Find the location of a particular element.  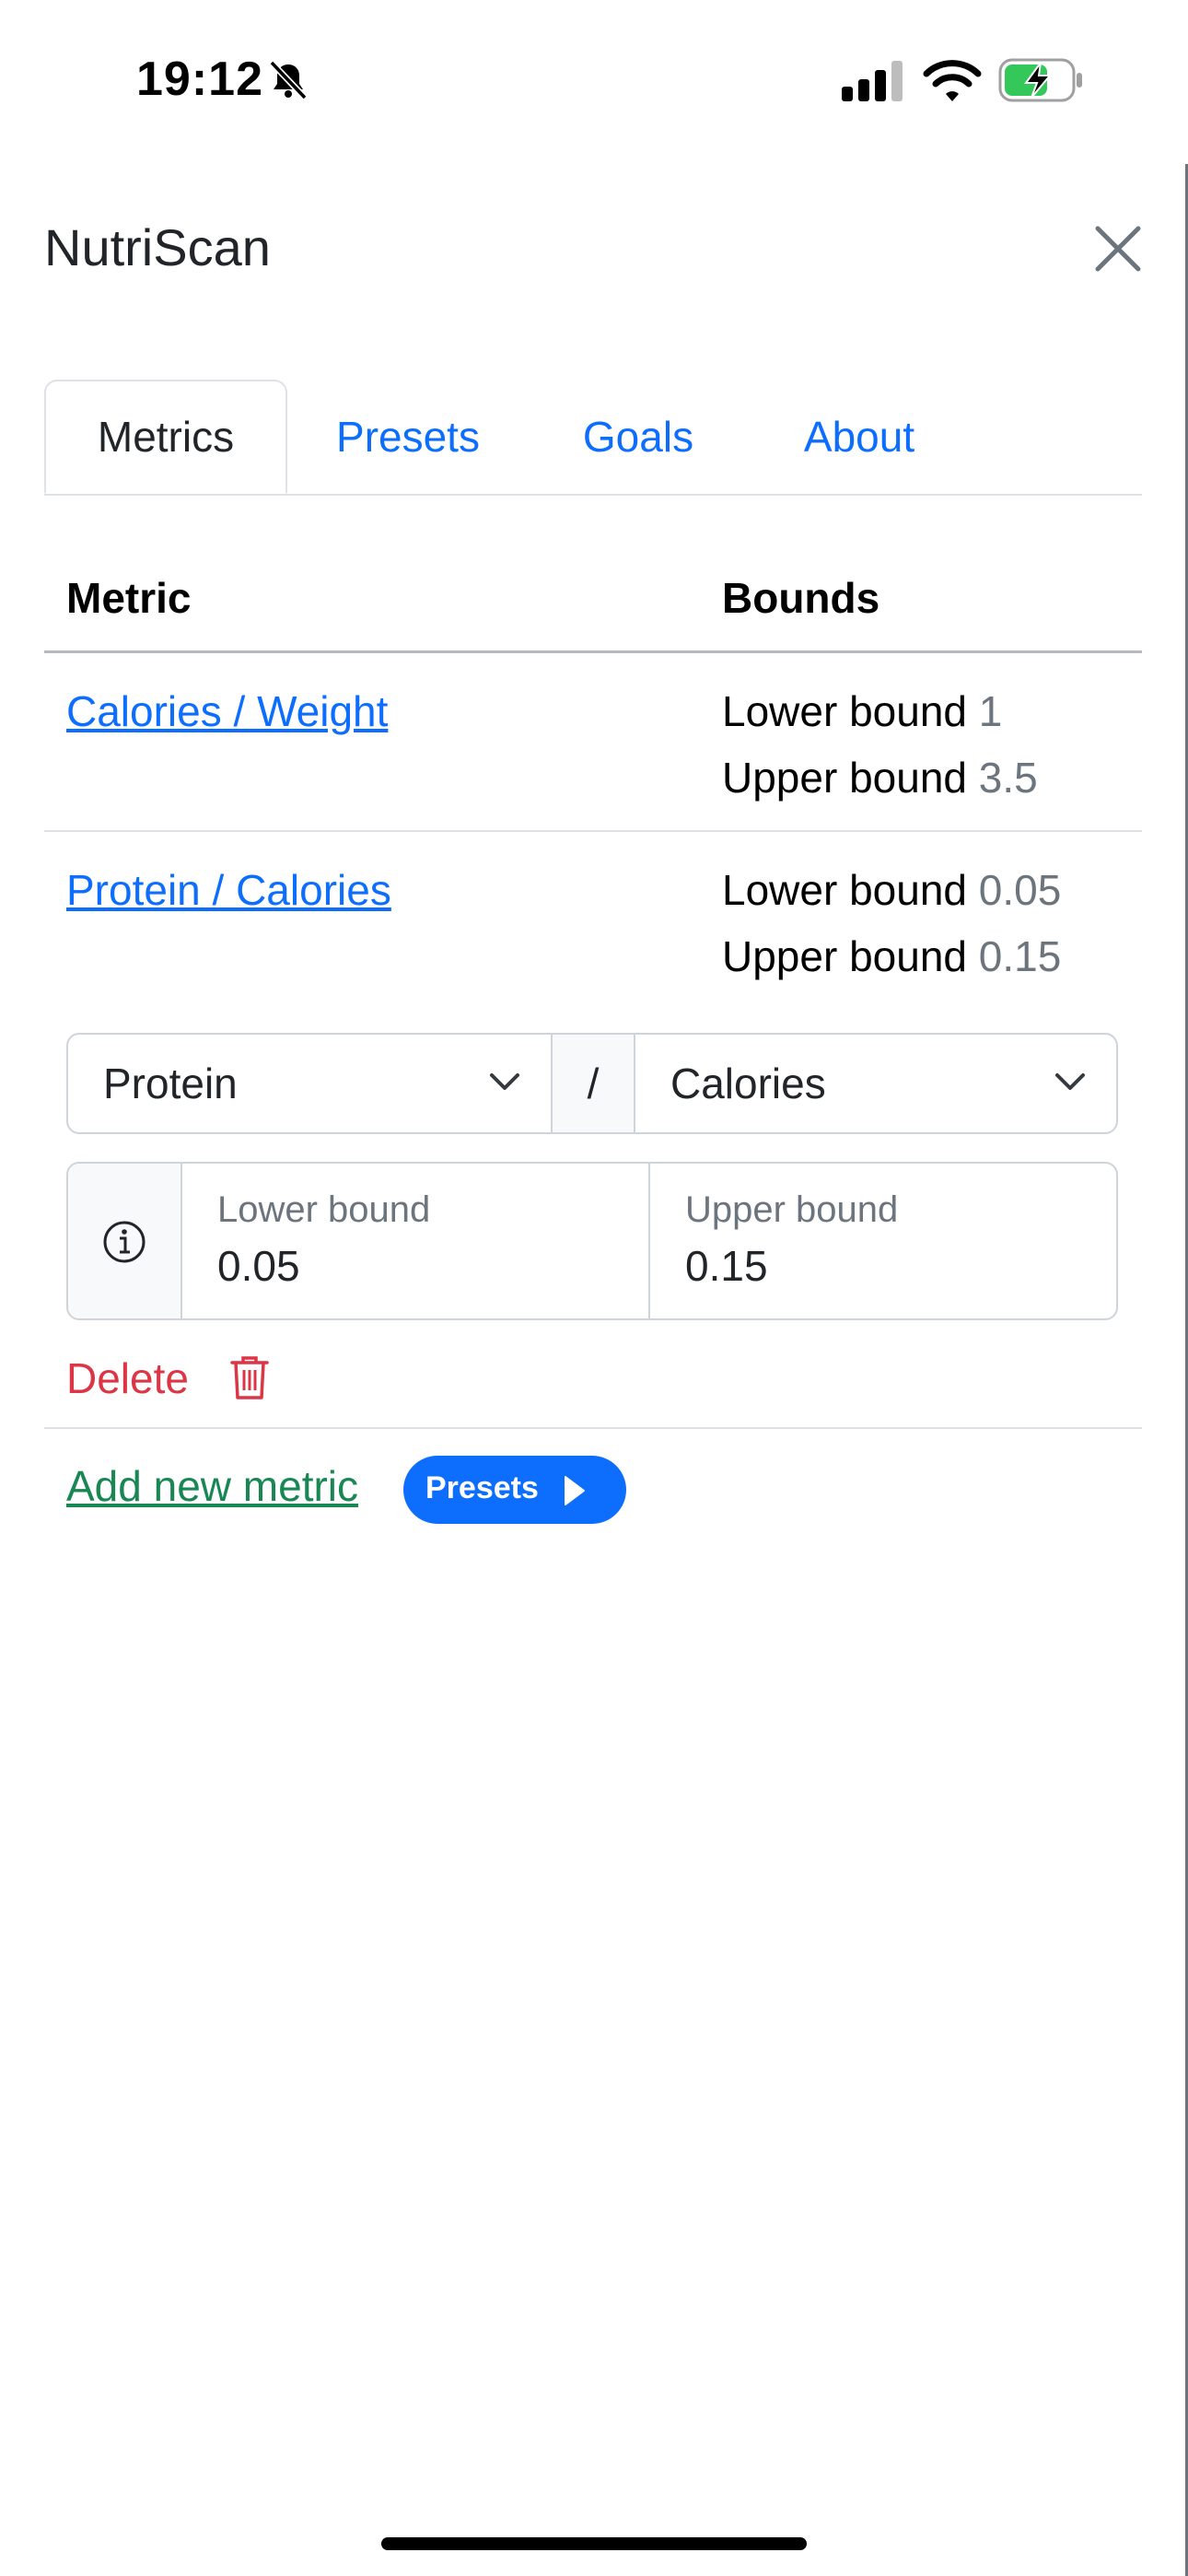

battery-charging-icon is located at coordinates (1040, 80).